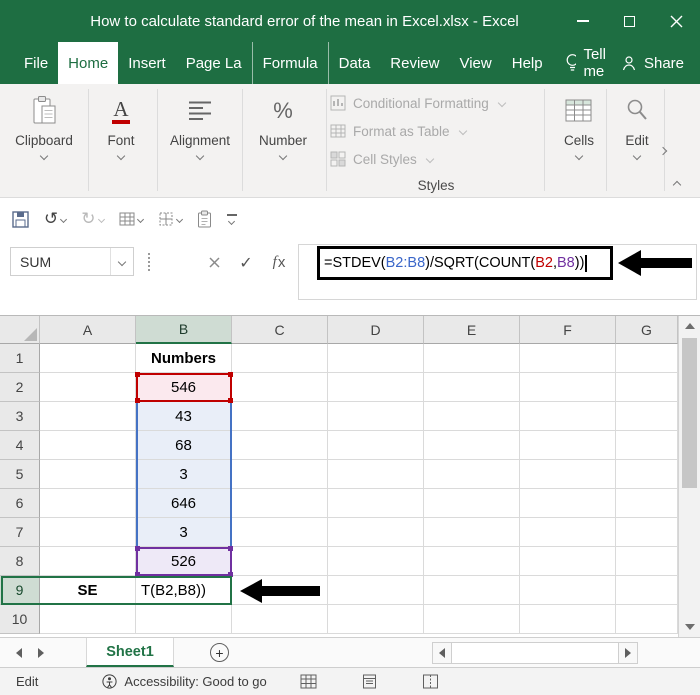 The width and height of the screenshot is (700, 695). Describe the element at coordinates (629, 21) in the screenshot. I see `maximize-button` at that location.